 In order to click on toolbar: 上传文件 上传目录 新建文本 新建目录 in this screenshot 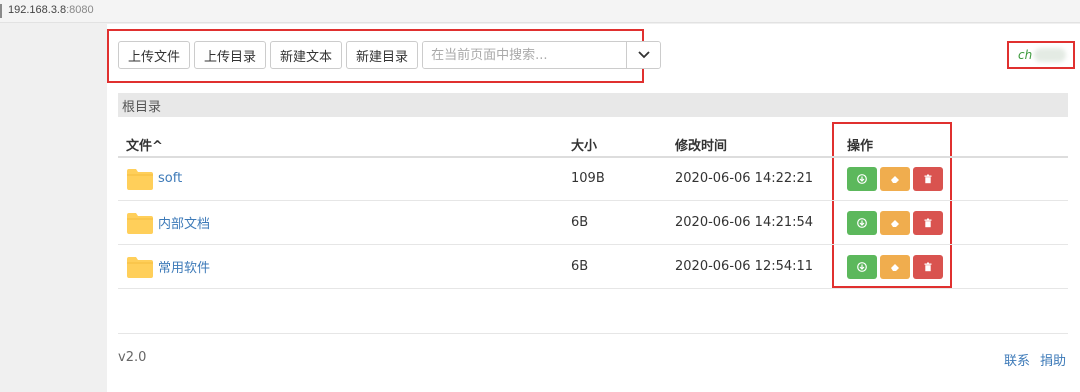, I will do `click(390, 55)`.